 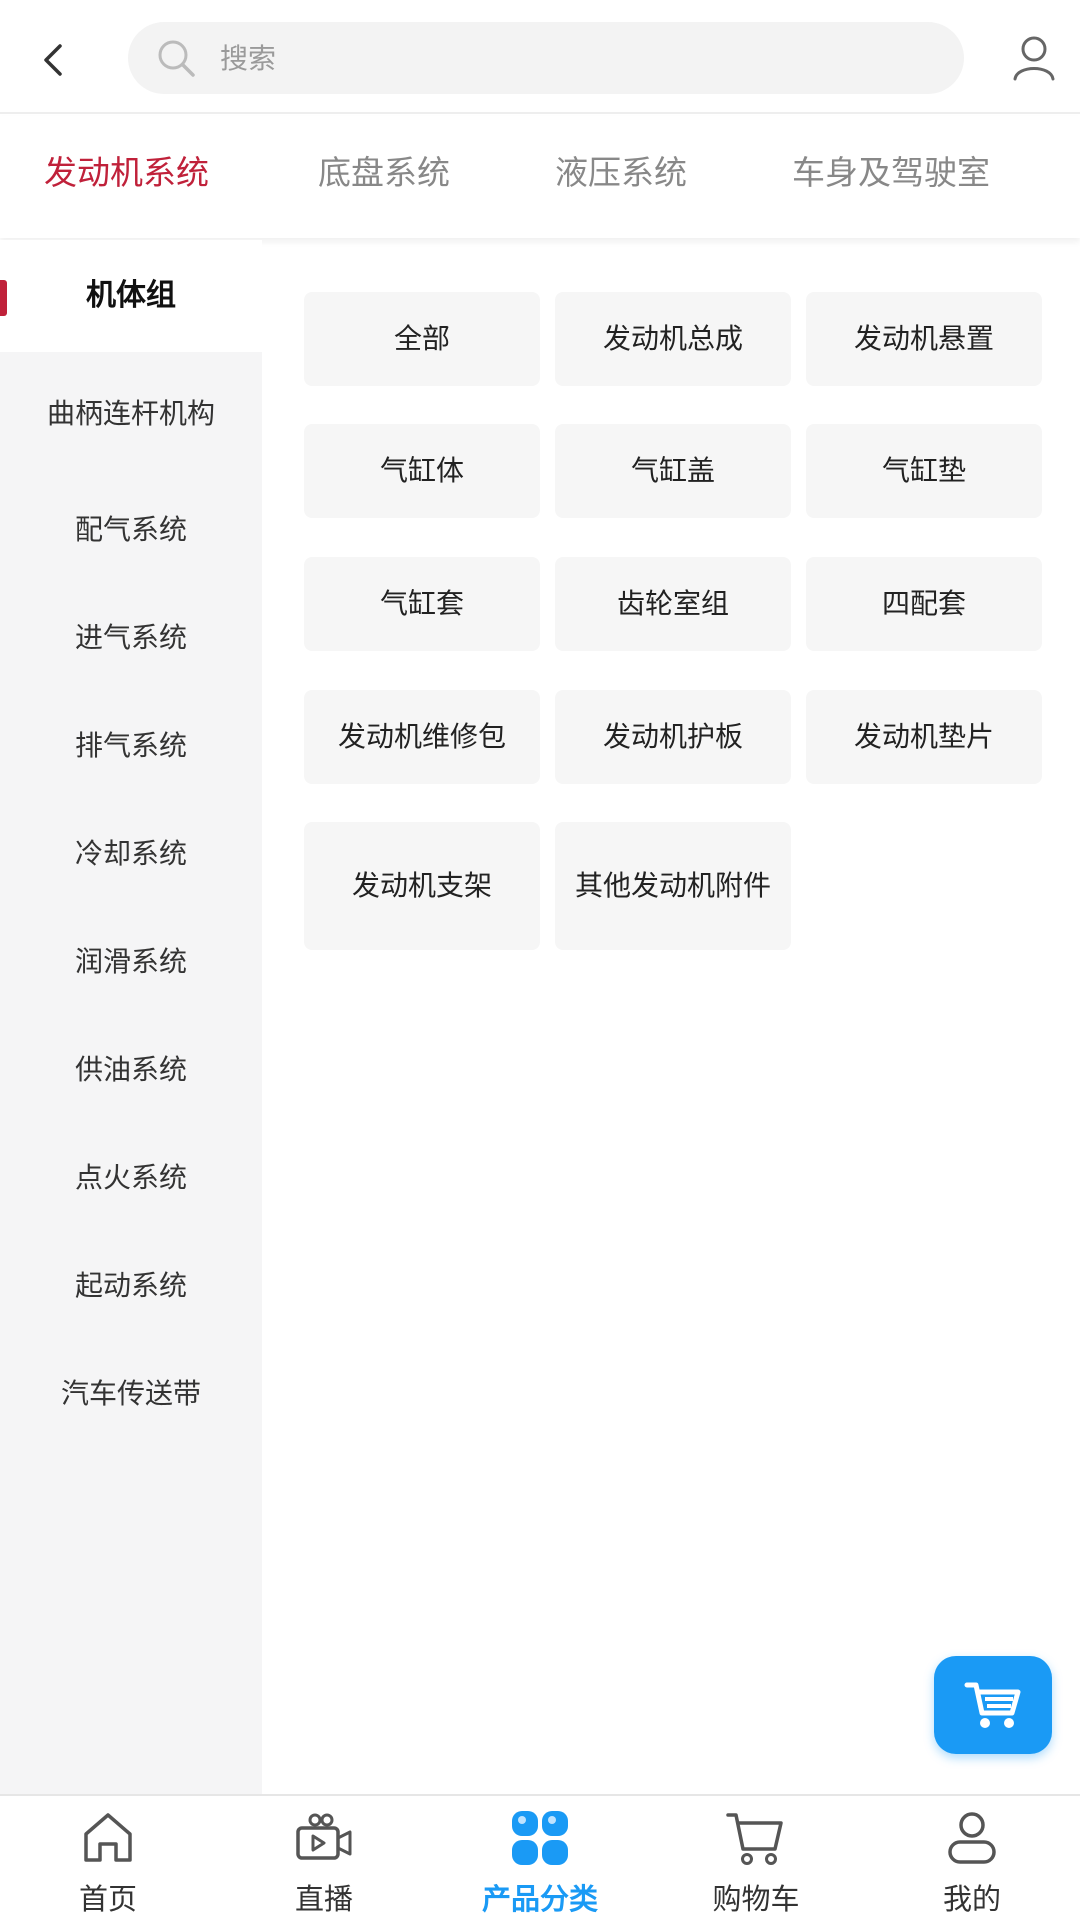 What do you see at coordinates (621, 170) in the screenshot?
I see `tab-hydraulic-system: 液压系统` at bounding box center [621, 170].